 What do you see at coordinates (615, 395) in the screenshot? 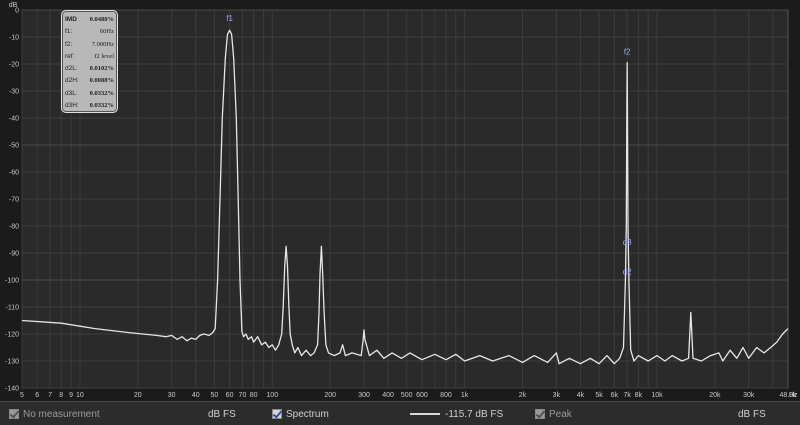
I see `x-tick-label: 6k` at bounding box center [615, 395].